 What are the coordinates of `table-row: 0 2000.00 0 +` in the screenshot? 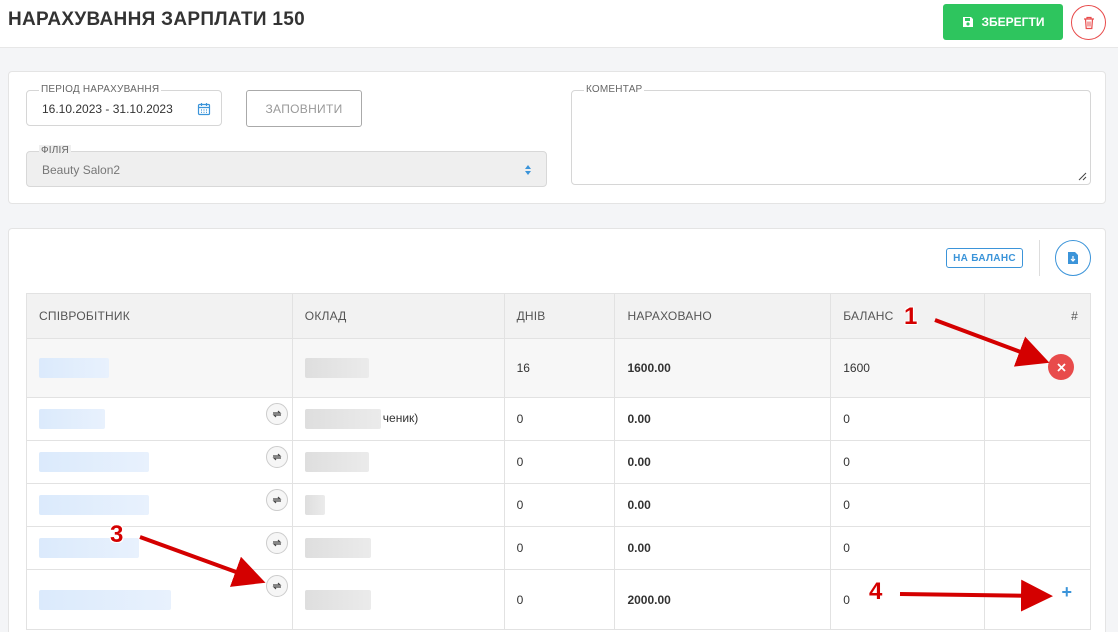 It's located at (558, 599).